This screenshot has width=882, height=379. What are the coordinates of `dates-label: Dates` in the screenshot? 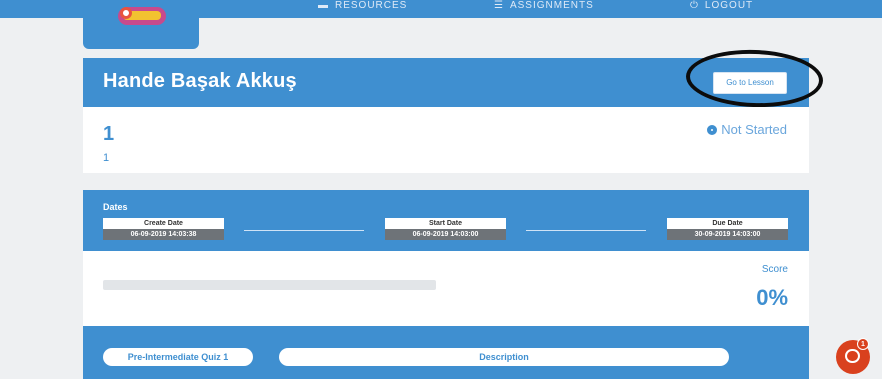 It's located at (115, 207).